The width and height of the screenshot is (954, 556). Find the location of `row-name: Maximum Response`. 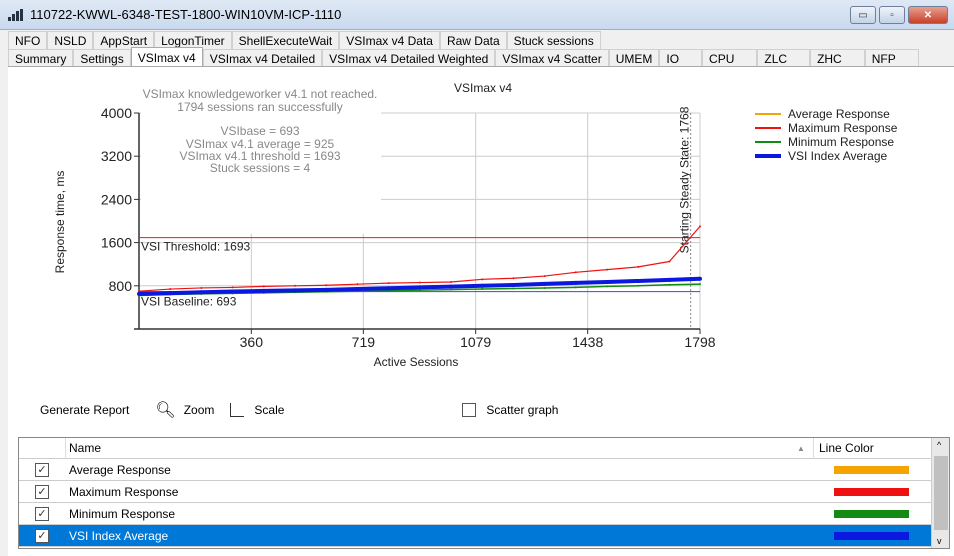

row-name: Maximum Response is located at coordinates (124, 491).